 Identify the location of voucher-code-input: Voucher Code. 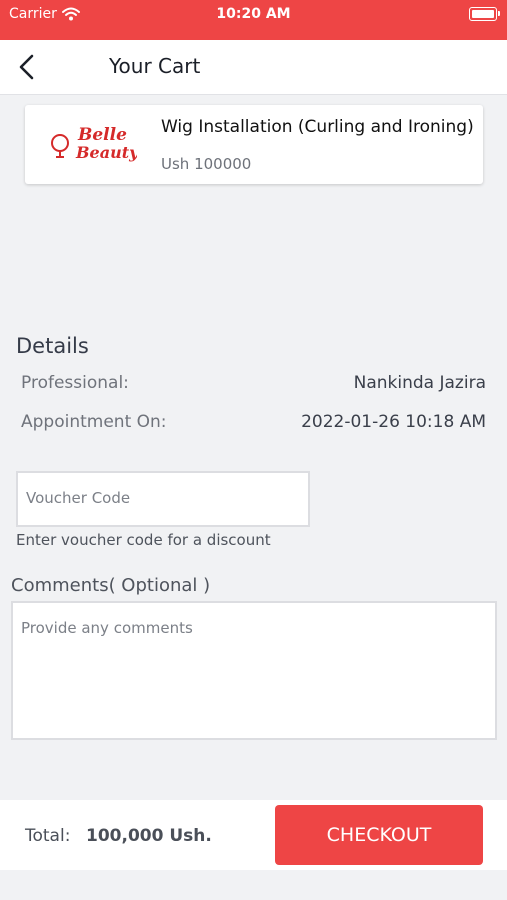
(163, 499).